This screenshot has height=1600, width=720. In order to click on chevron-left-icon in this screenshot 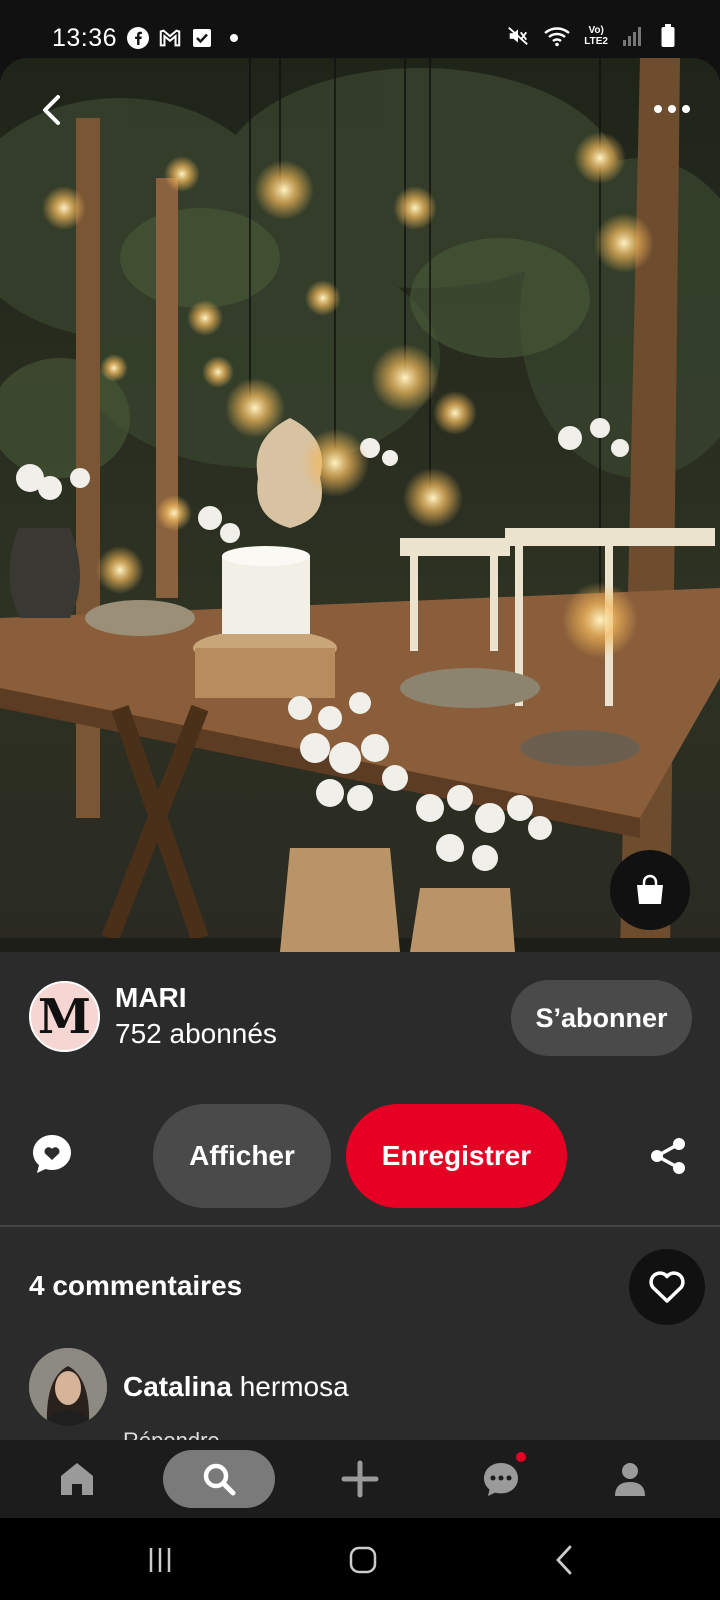, I will do `click(51, 110)`.